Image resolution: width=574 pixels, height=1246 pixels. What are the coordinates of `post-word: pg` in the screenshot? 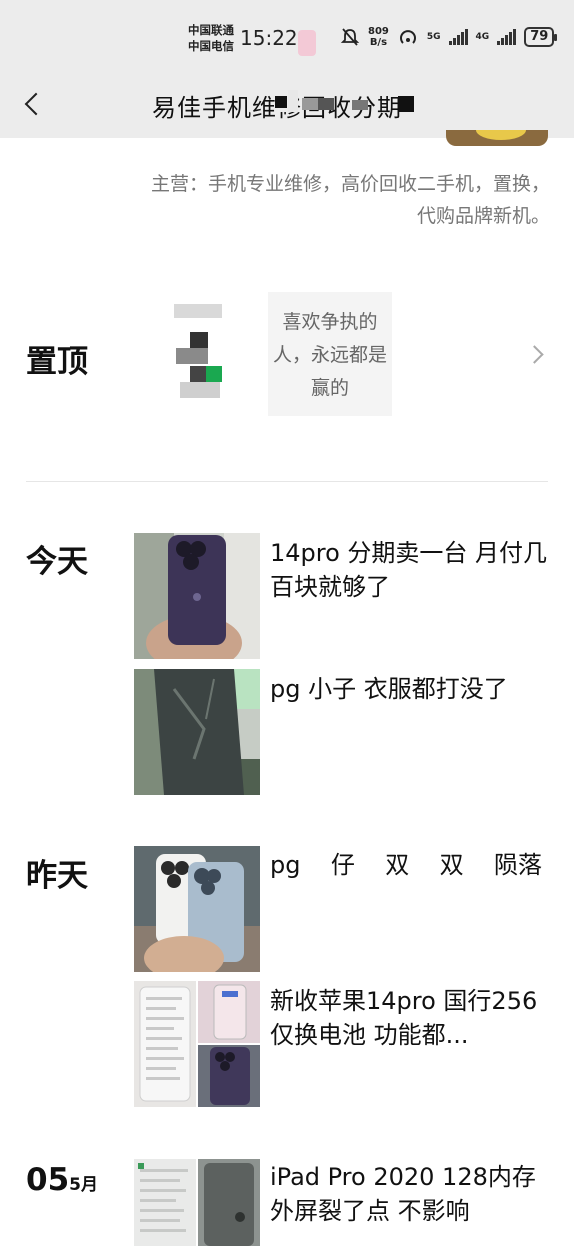 It's located at (285, 865).